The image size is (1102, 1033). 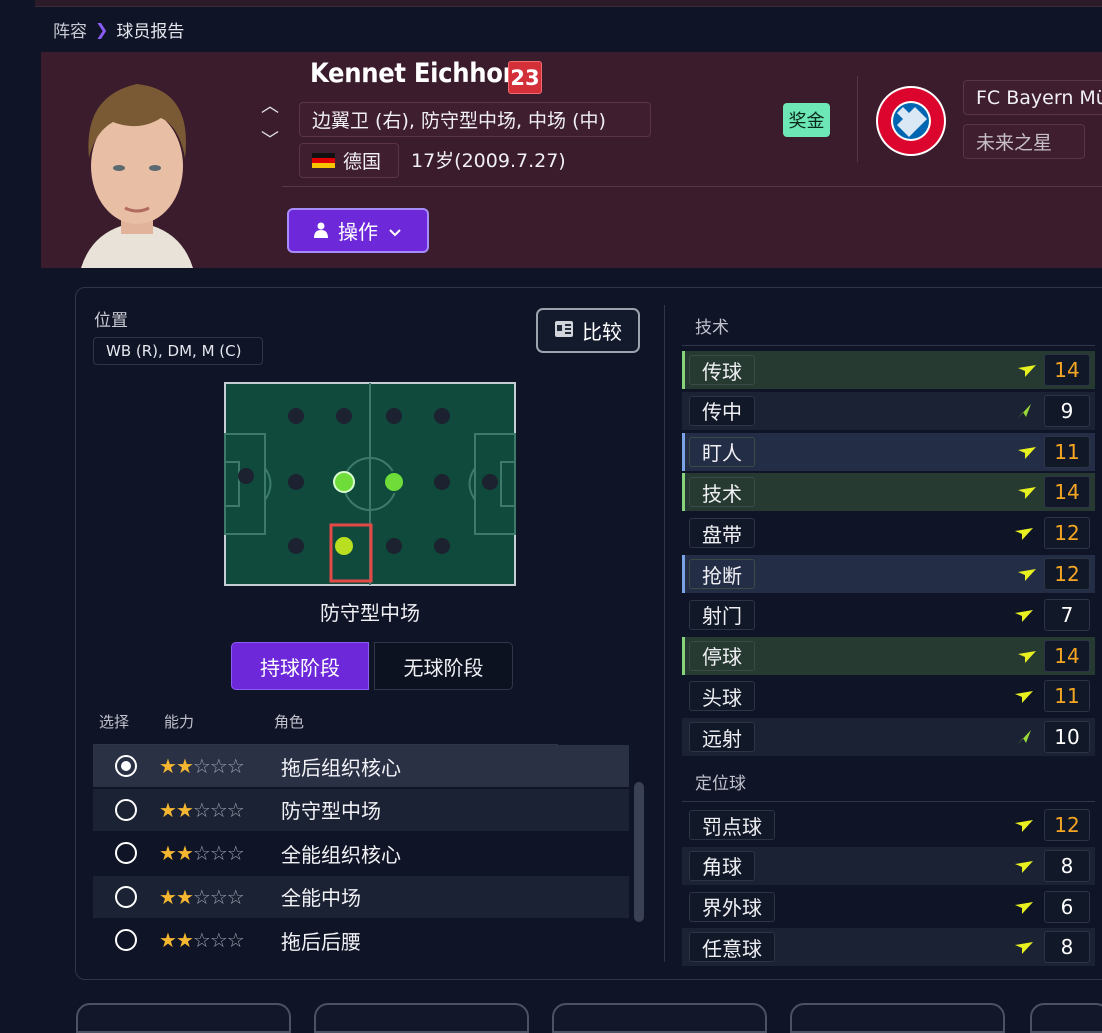 What do you see at coordinates (300, 666) in the screenshot?
I see `tab-in-possession: 持球阶段` at bounding box center [300, 666].